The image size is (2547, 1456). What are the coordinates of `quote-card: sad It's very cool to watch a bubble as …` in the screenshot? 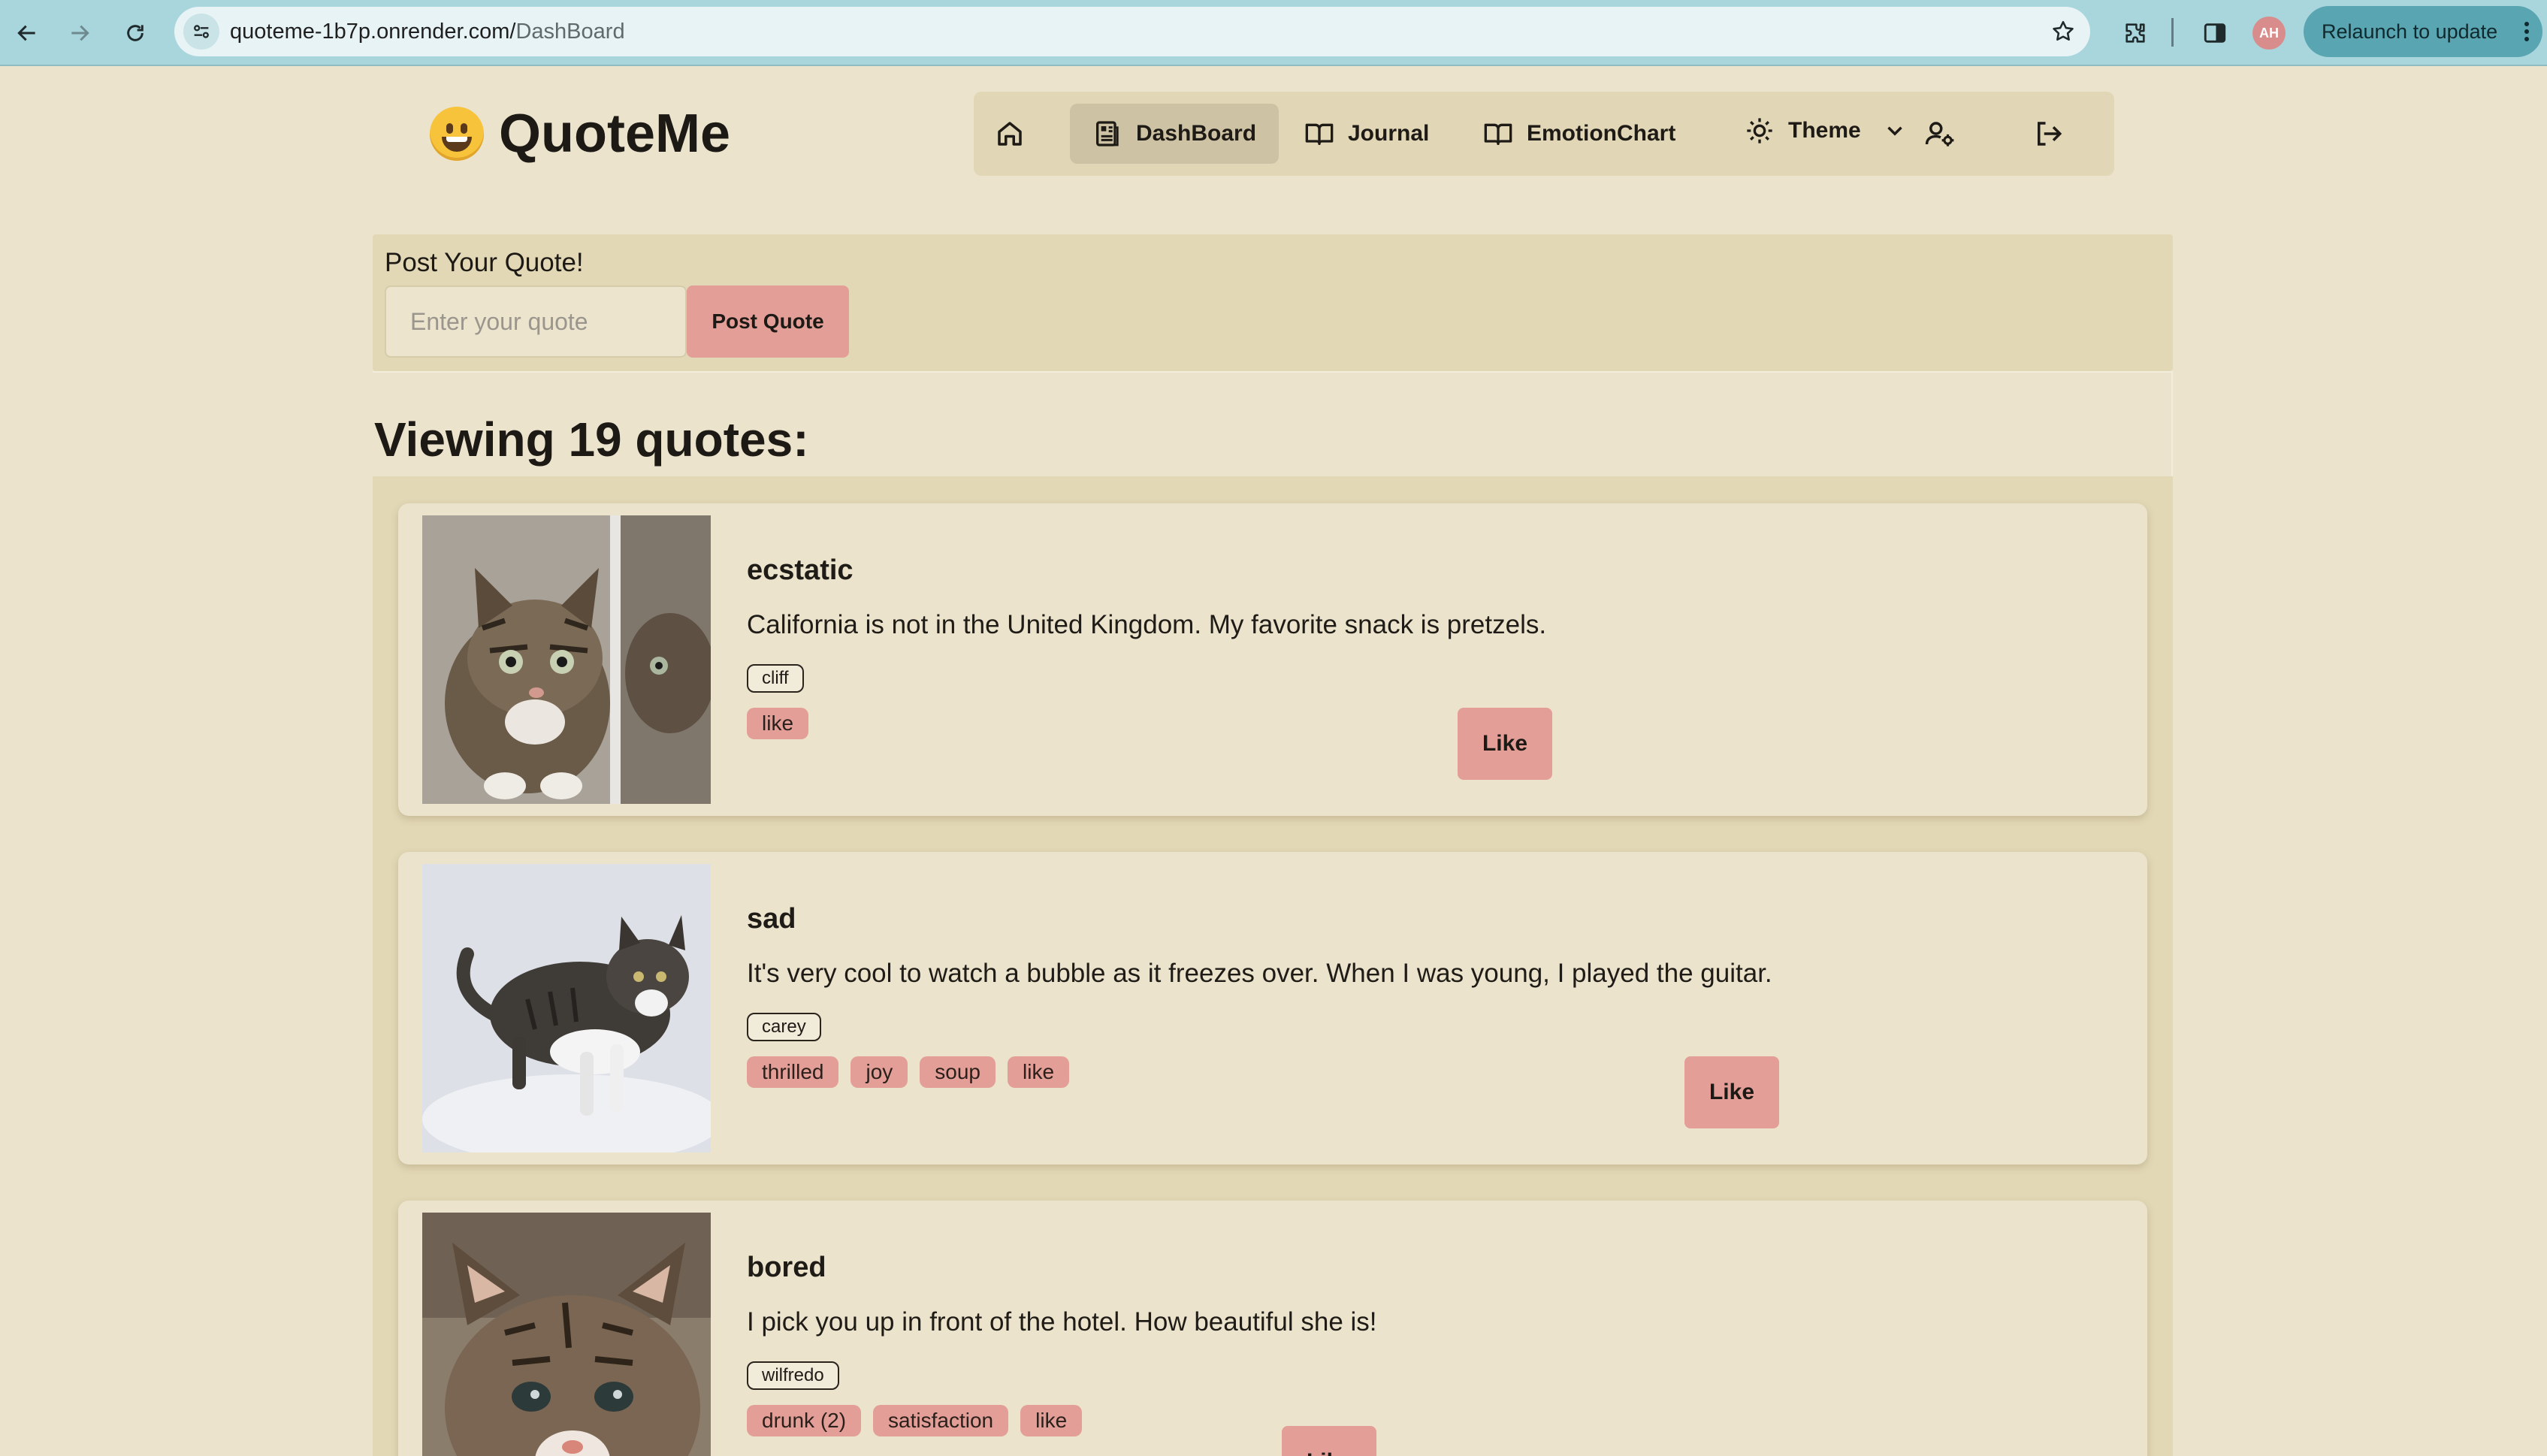 It's located at (1272, 1008).